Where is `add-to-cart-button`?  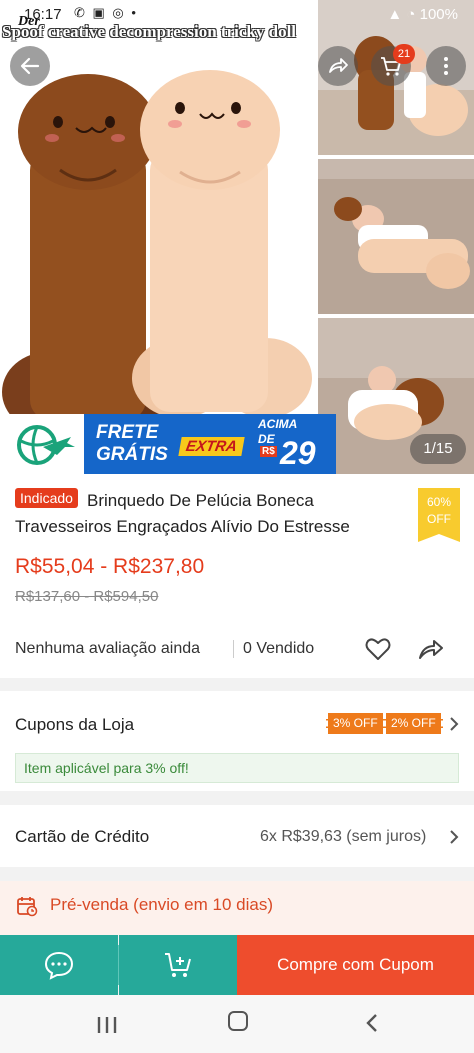
add-to-cart-button is located at coordinates (178, 965).